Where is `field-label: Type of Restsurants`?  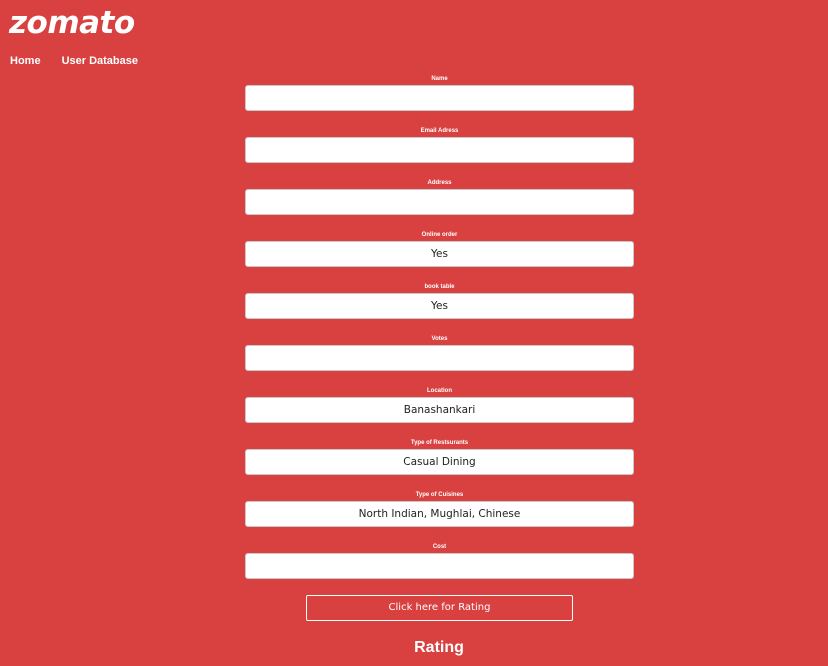
field-label: Type of Restsurants is located at coordinates (439, 443).